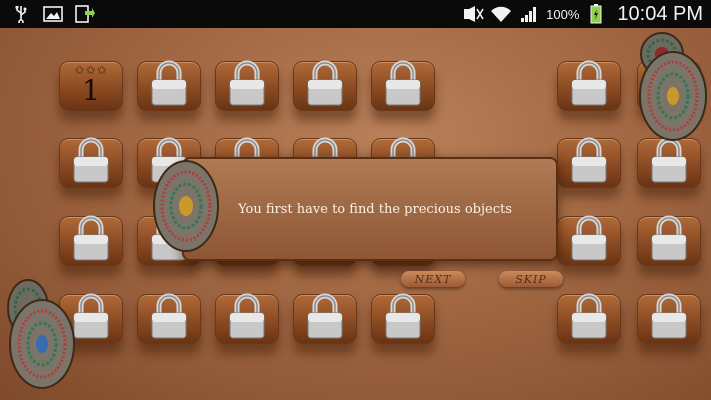 This screenshot has height=400, width=711. Describe the element at coordinates (42, 344) in the screenshot. I see `medallion-left-icon` at that location.